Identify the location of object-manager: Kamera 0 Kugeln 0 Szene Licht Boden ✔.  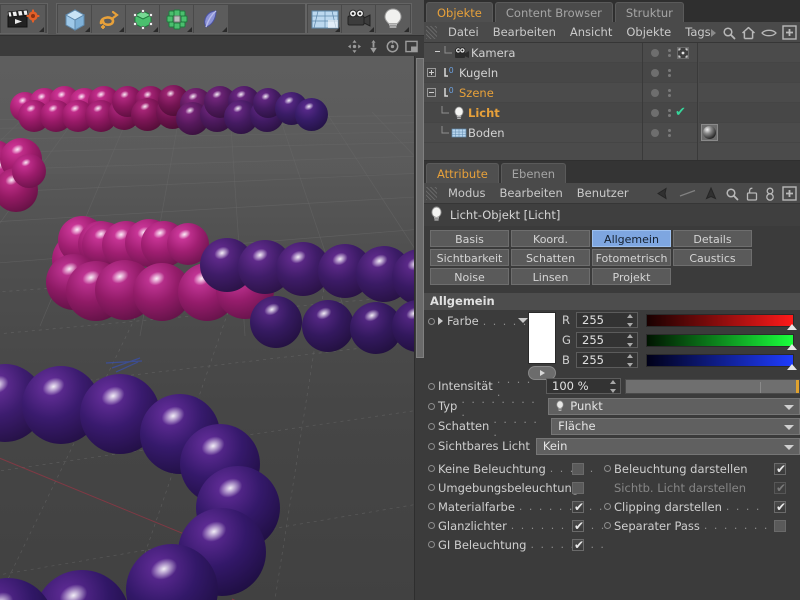
(612, 102).